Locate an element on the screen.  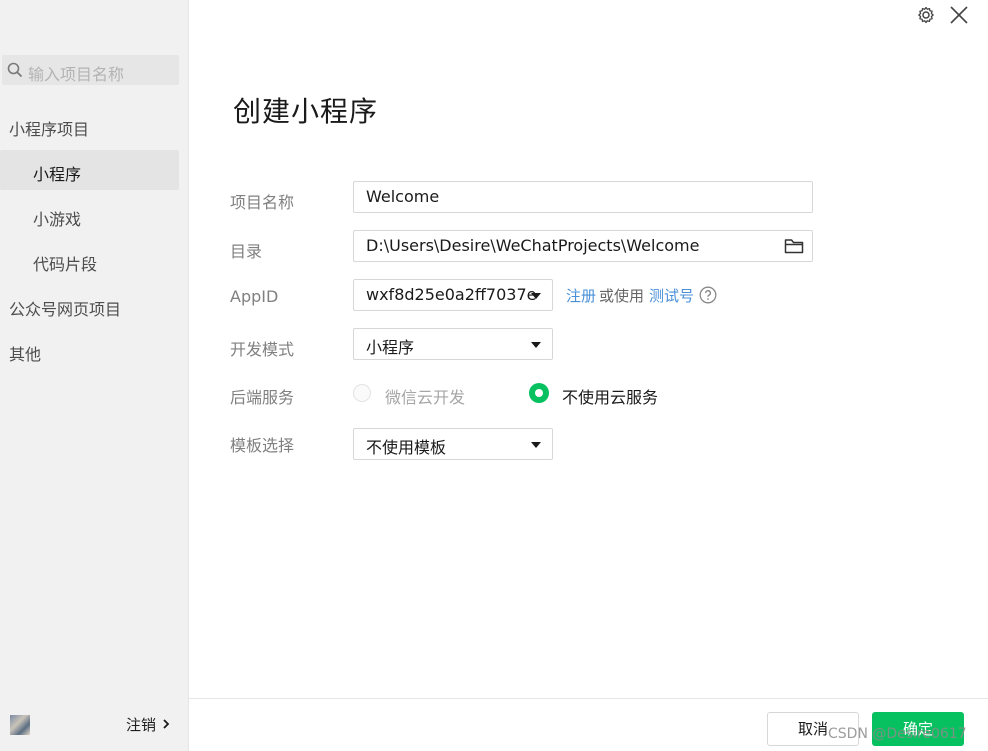
template-select: 不使用模板 is located at coordinates (453, 444).